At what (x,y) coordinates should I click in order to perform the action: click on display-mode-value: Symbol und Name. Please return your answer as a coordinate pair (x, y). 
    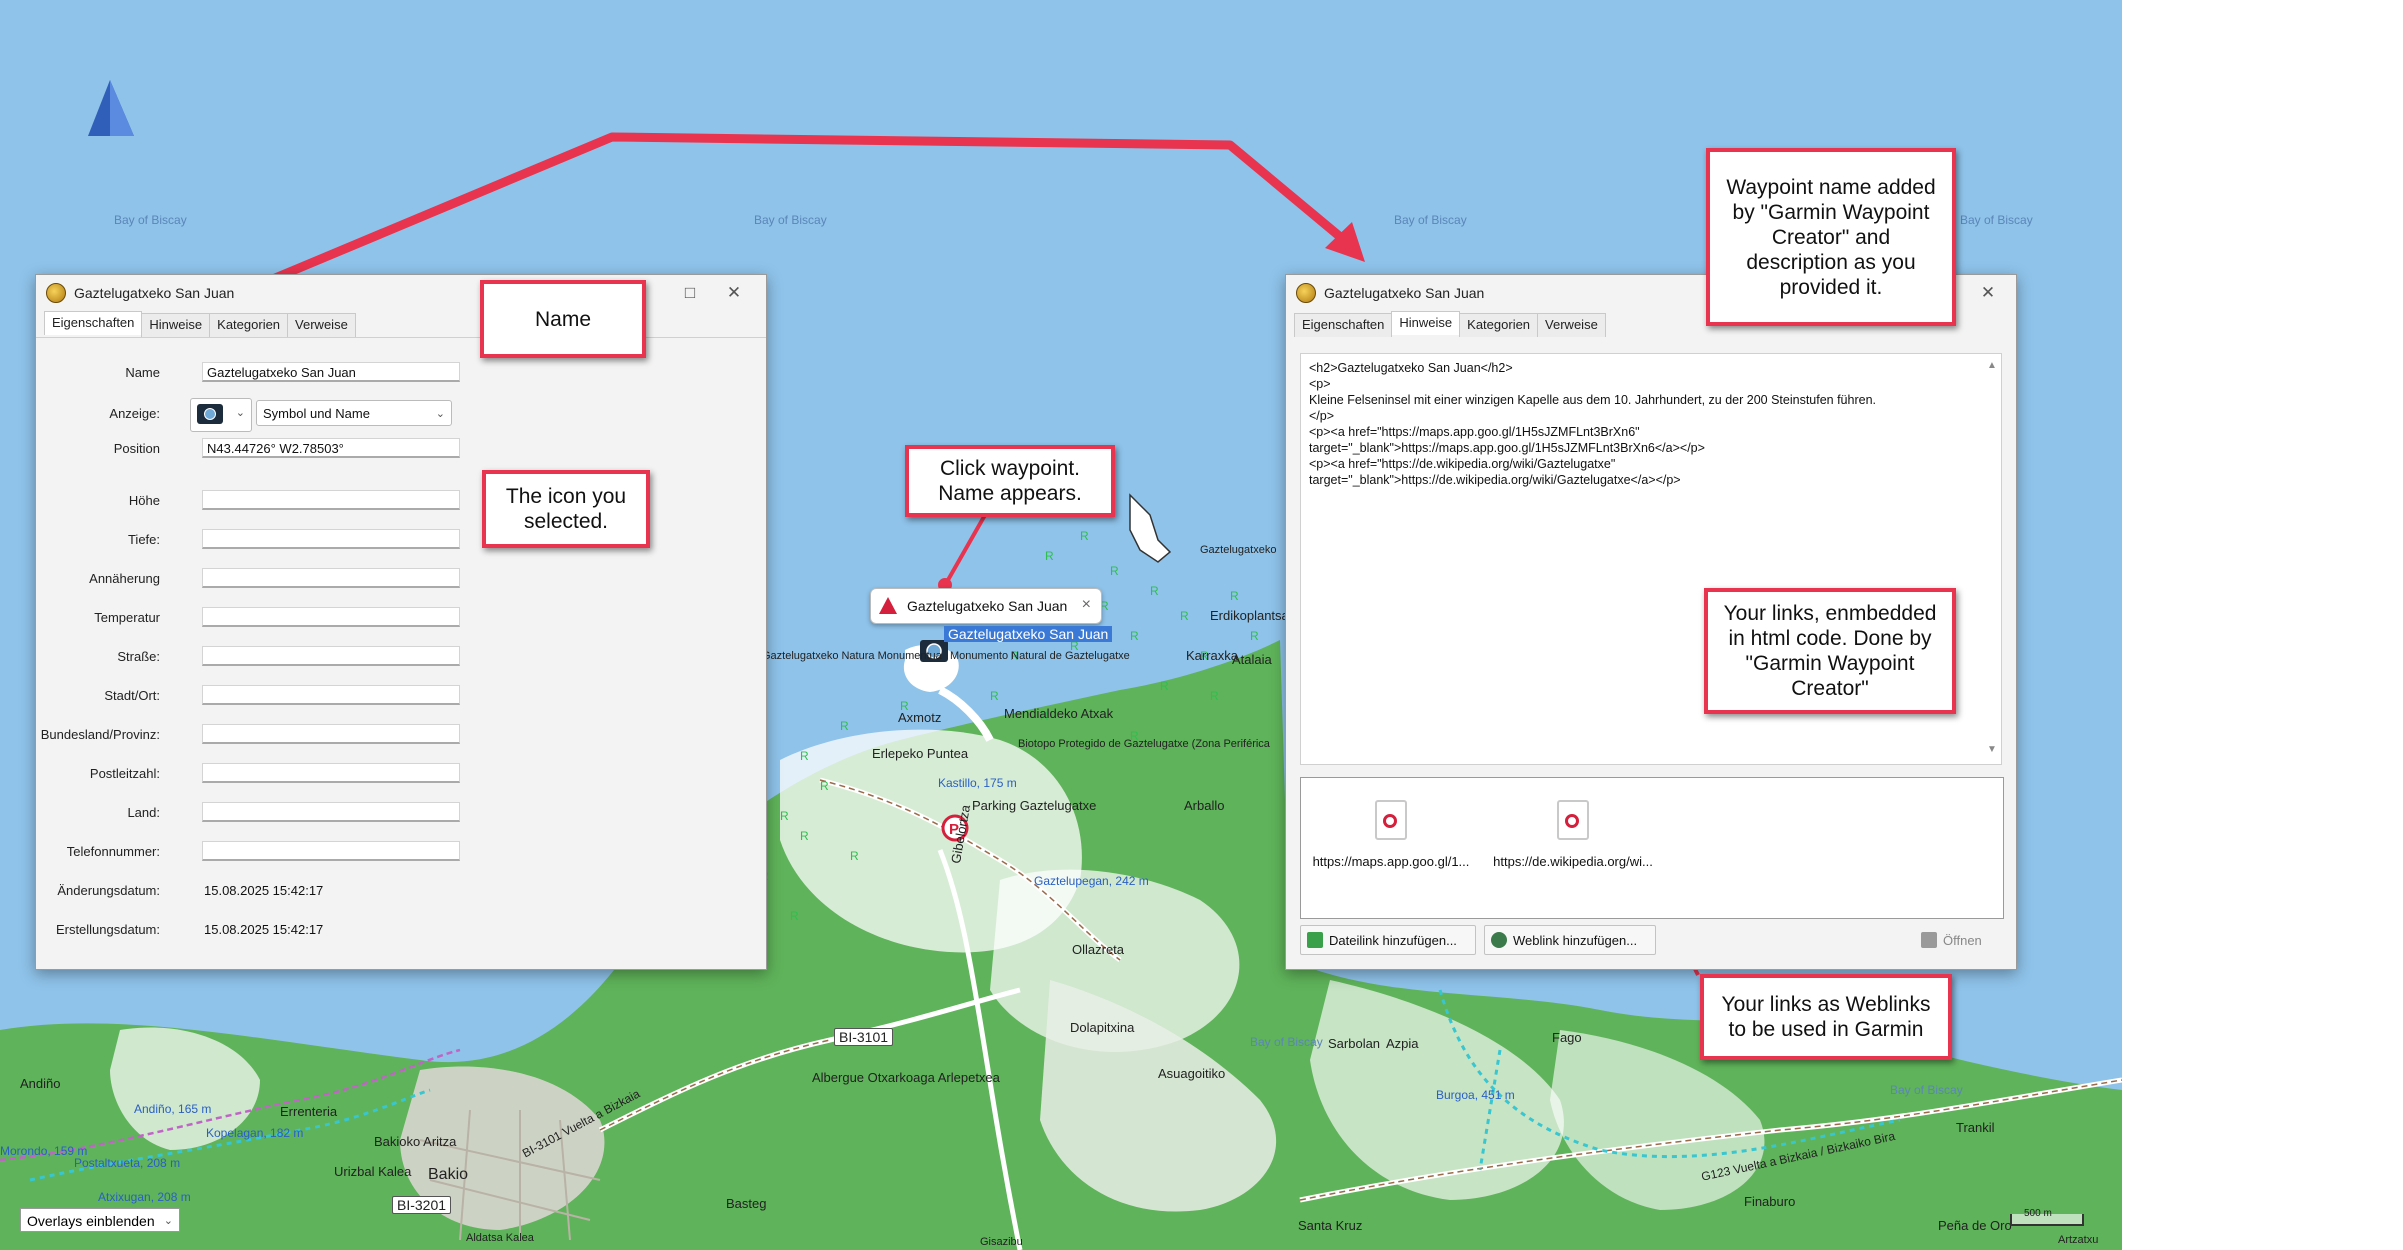
    Looking at the image, I should click on (316, 413).